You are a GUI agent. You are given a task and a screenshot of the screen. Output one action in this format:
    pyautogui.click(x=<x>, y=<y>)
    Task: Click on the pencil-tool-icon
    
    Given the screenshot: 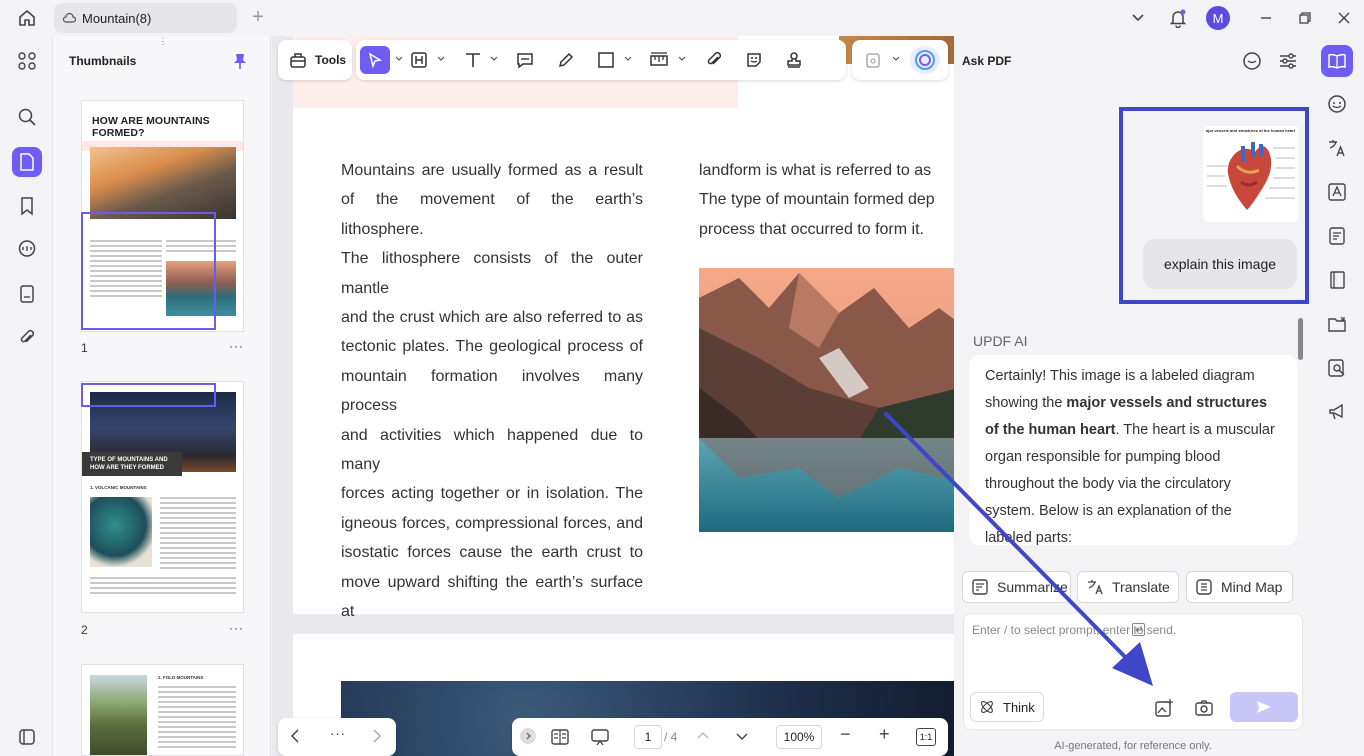 What is the action you would take?
    pyautogui.click(x=566, y=60)
    